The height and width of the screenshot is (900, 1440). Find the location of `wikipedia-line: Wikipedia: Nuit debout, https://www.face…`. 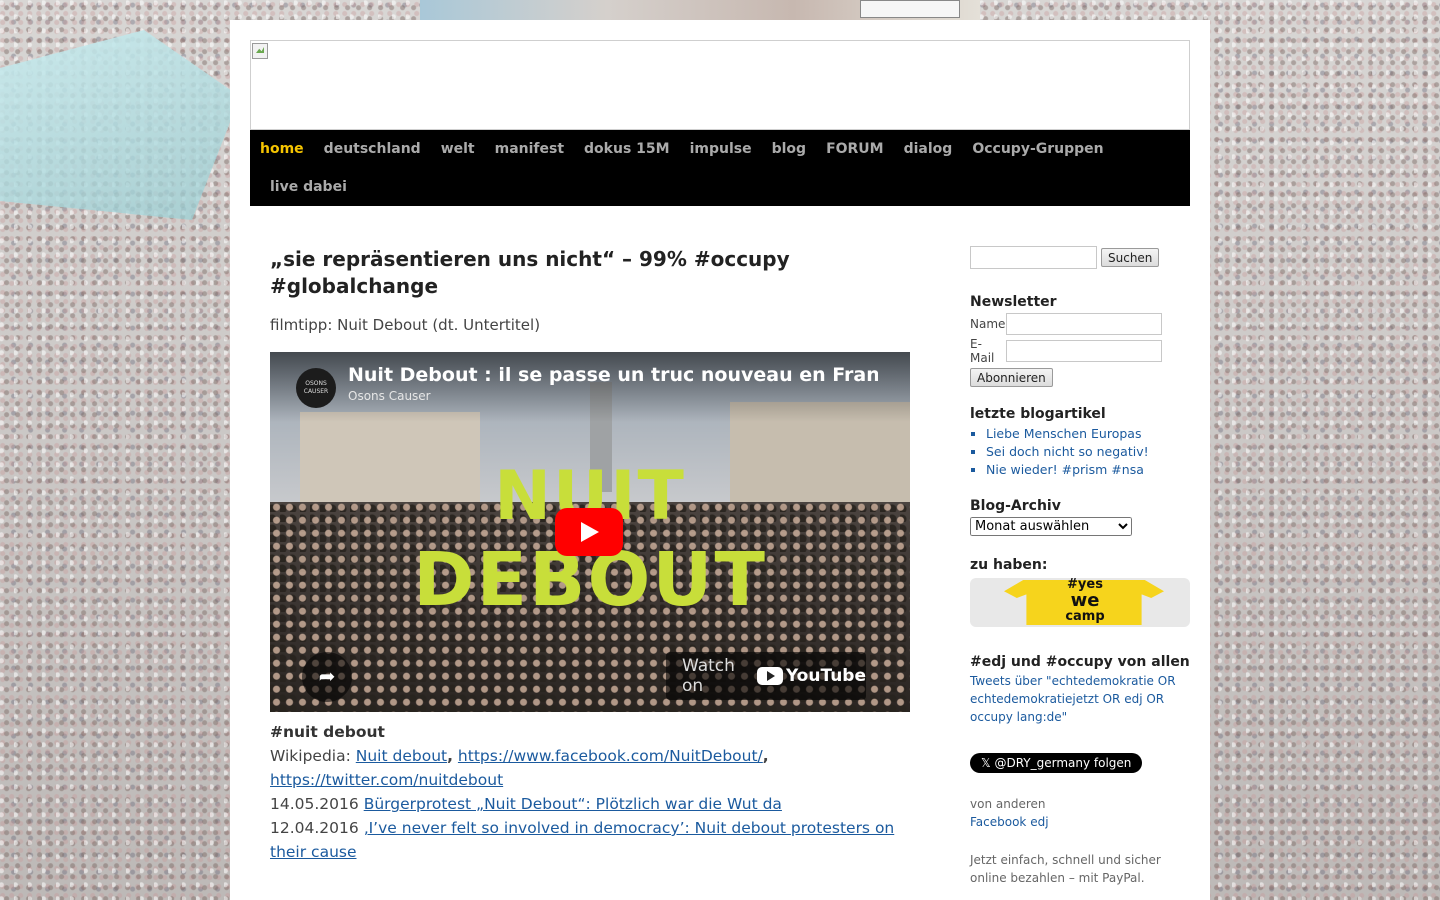

wikipedia-line: Wikipedia: Nuit debout, https://www.face… is located at coordinates (519, 768).